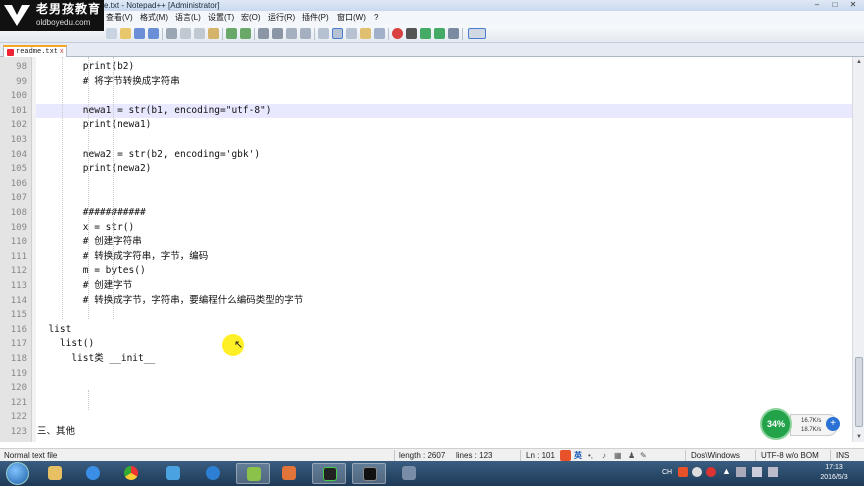  Describe the element at coordinates (18, 329) in the screenshot. I see `line-number: 116` at that location.